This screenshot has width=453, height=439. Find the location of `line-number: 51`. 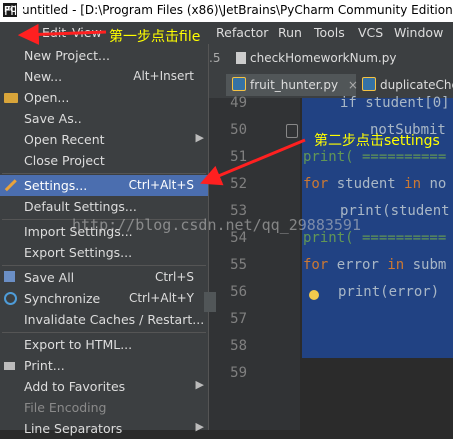

line-number: 51 is located at coordinates (238, 157).